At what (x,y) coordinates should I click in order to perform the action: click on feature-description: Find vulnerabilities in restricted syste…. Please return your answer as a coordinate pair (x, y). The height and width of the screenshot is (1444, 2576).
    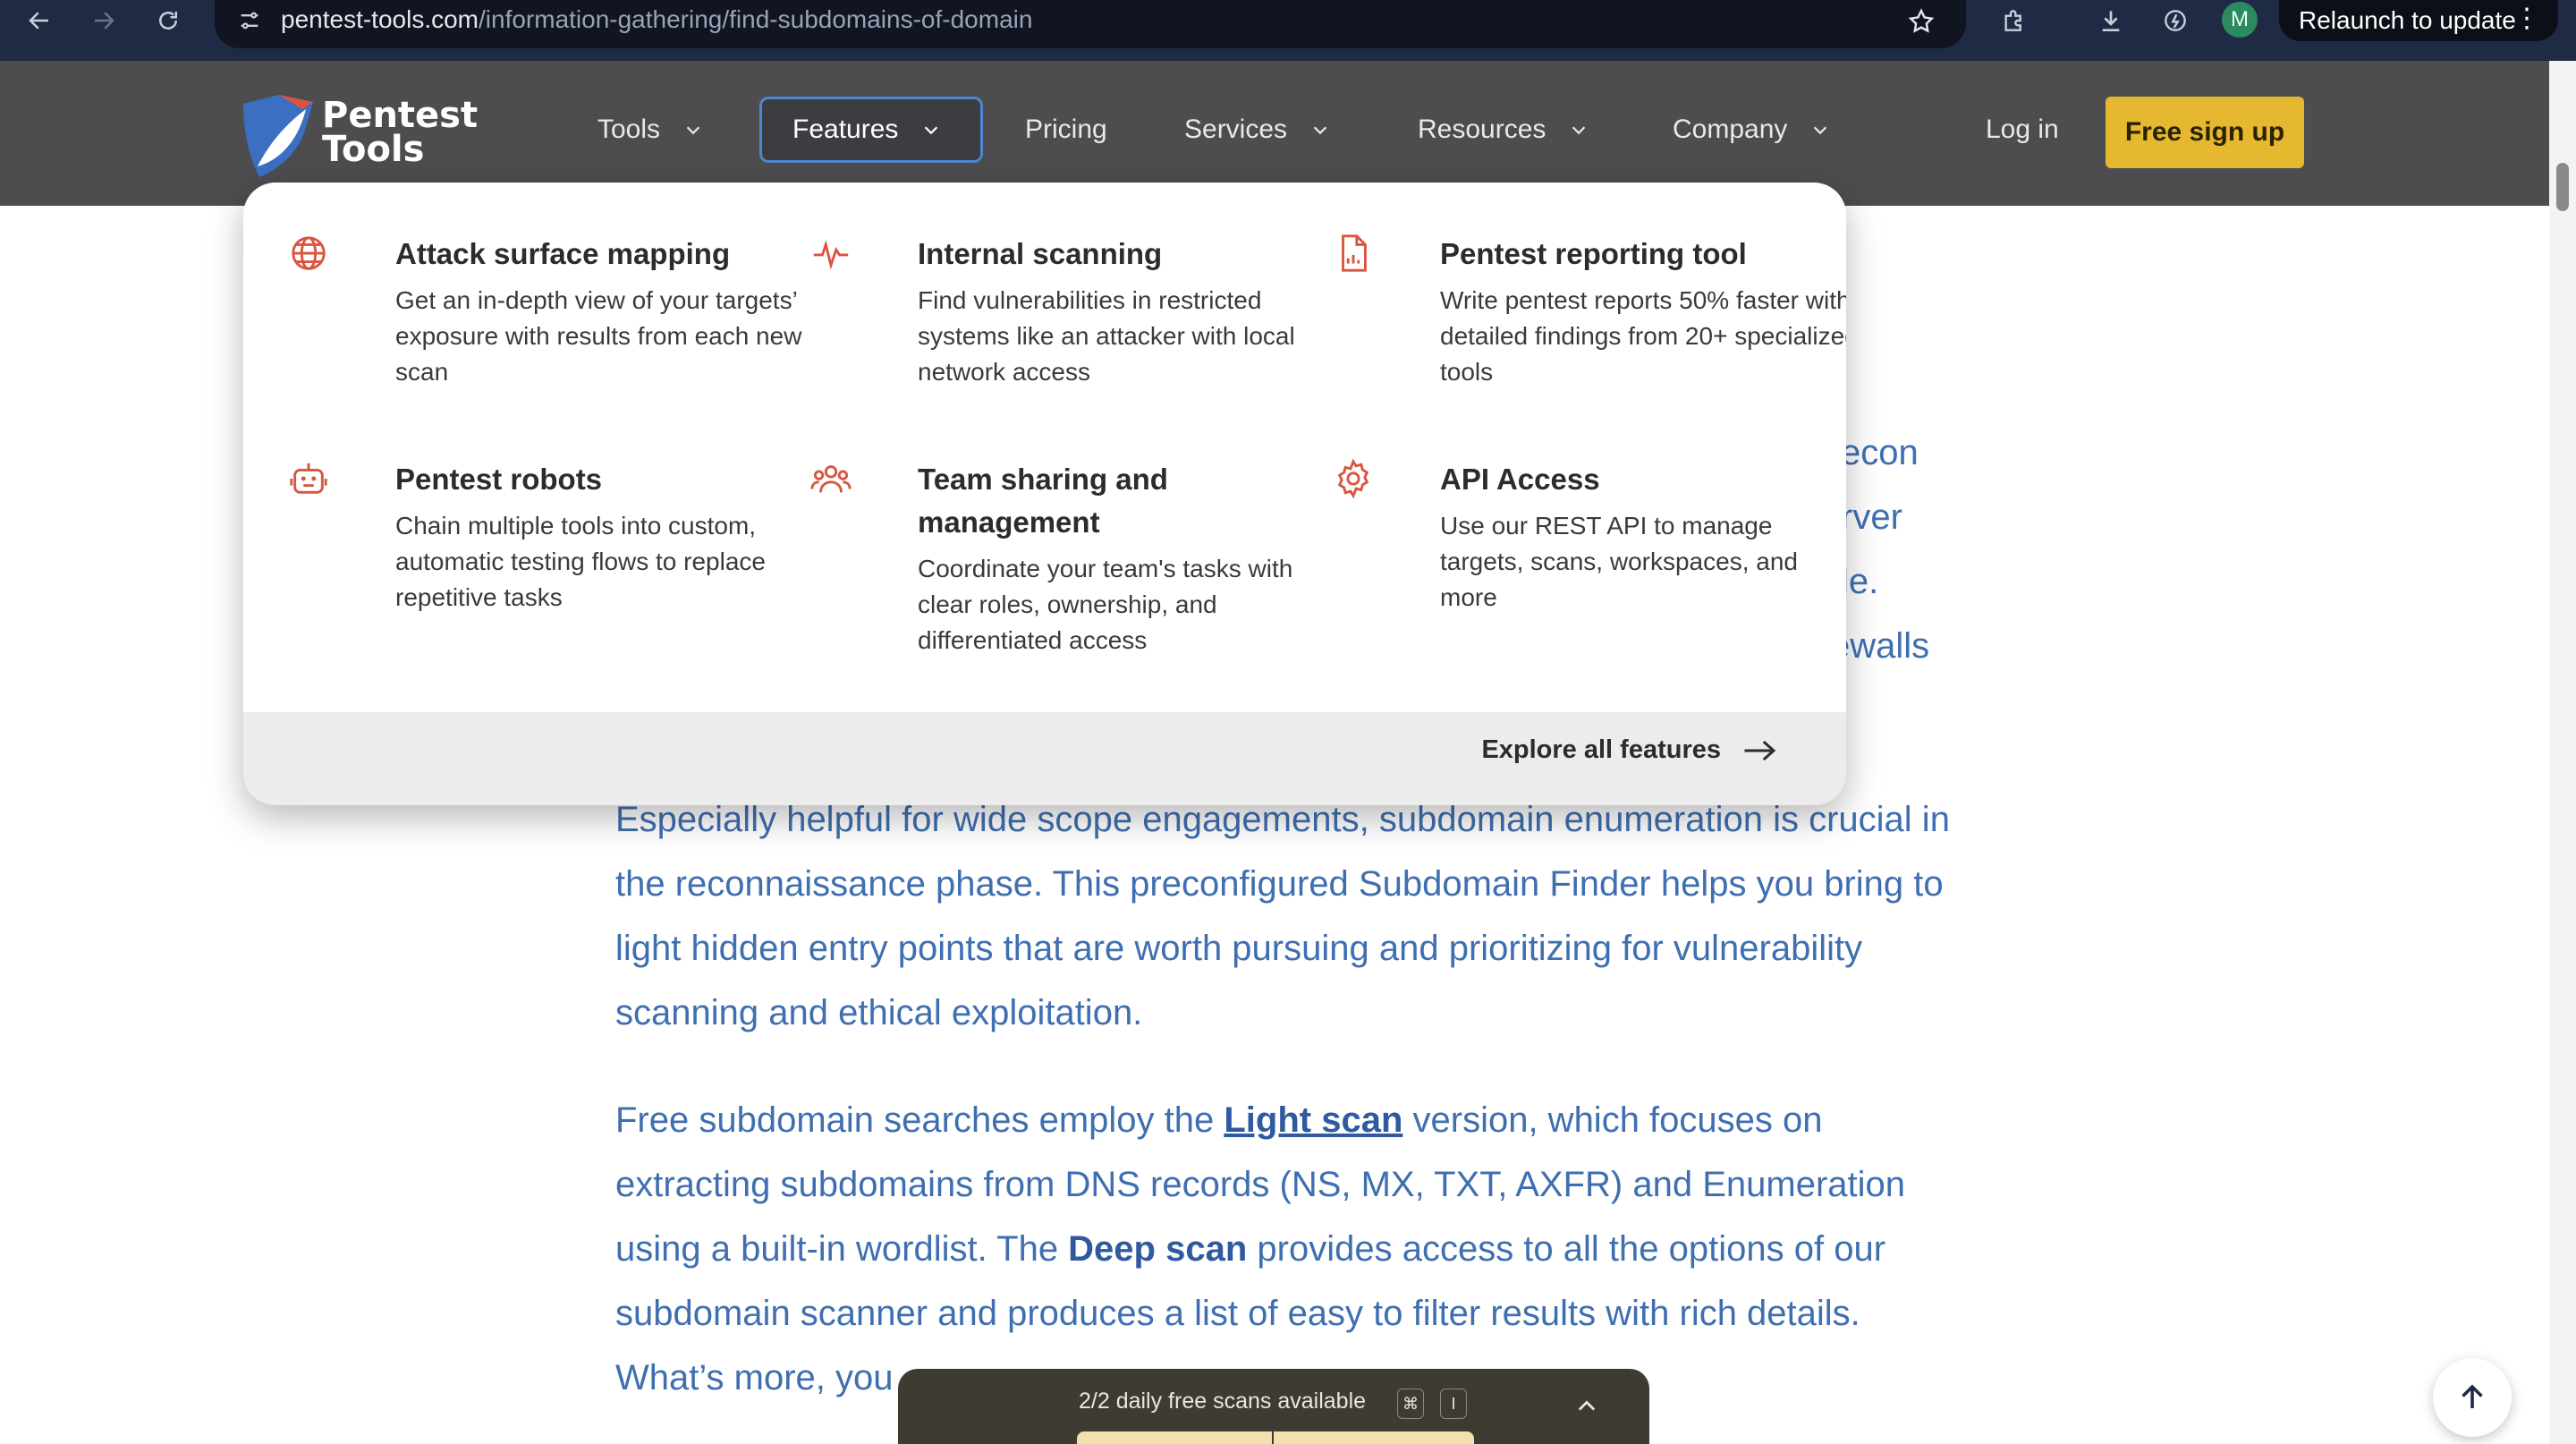
    Looking at the image, I should click on (1106, 336).